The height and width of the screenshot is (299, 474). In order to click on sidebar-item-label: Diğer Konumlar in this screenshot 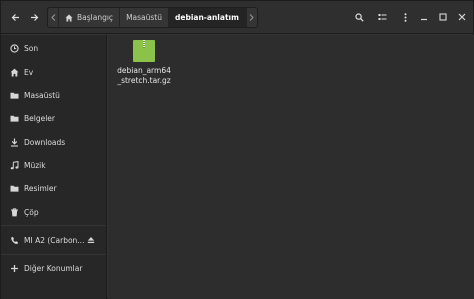, I will do `click(53, 268)`.